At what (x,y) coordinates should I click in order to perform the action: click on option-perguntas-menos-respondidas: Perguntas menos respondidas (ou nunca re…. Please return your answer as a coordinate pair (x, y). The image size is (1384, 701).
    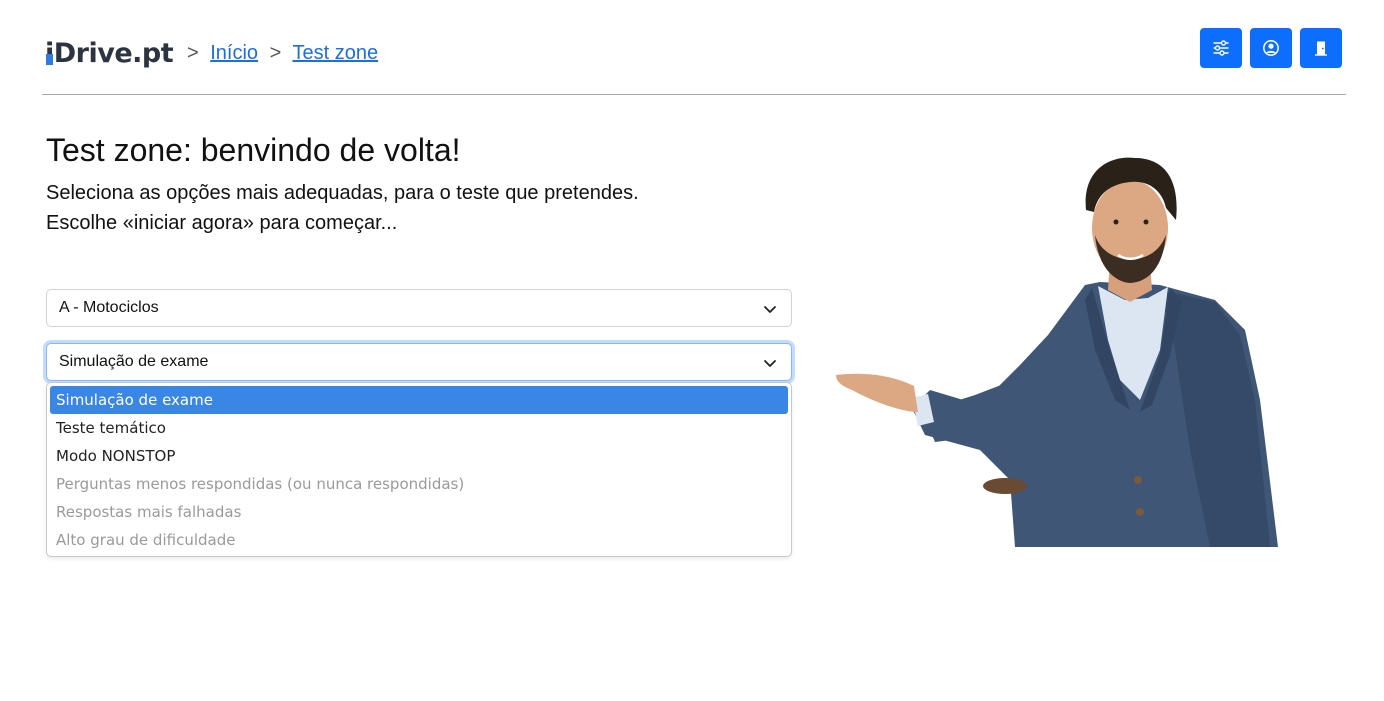
    Looking at the image, I should click on (260, 484).